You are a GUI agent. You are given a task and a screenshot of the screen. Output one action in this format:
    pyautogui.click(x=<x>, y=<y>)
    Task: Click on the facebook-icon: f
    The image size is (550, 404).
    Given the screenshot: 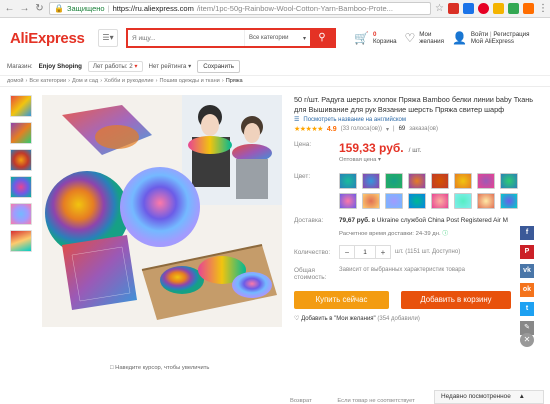 What is the action you would take?
    pyautogui.click(x=527, y=233)
    